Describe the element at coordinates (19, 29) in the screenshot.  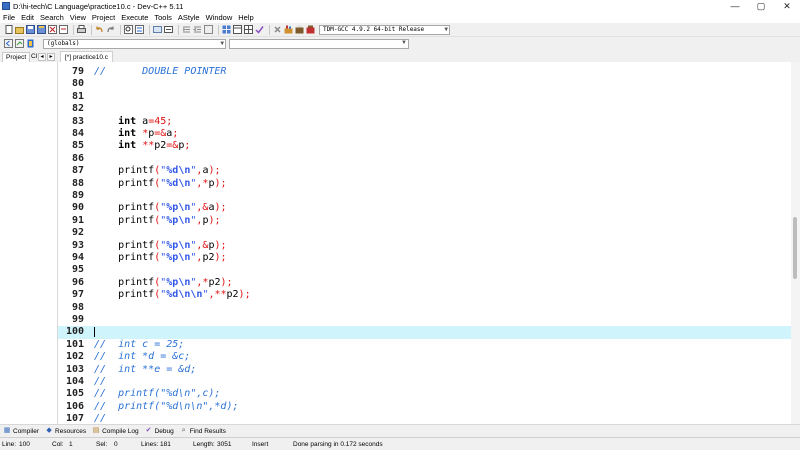
I see `open-file-icon` at that location.